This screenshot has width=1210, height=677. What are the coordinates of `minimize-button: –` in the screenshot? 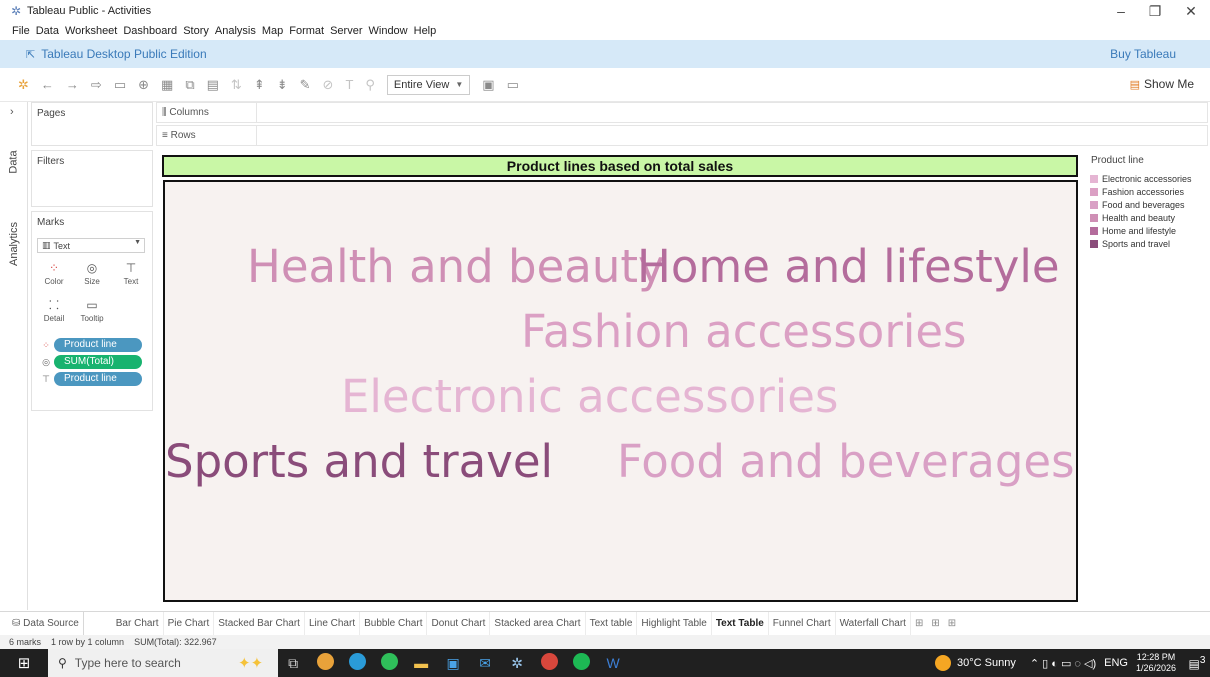 It's located at (1121, 11).